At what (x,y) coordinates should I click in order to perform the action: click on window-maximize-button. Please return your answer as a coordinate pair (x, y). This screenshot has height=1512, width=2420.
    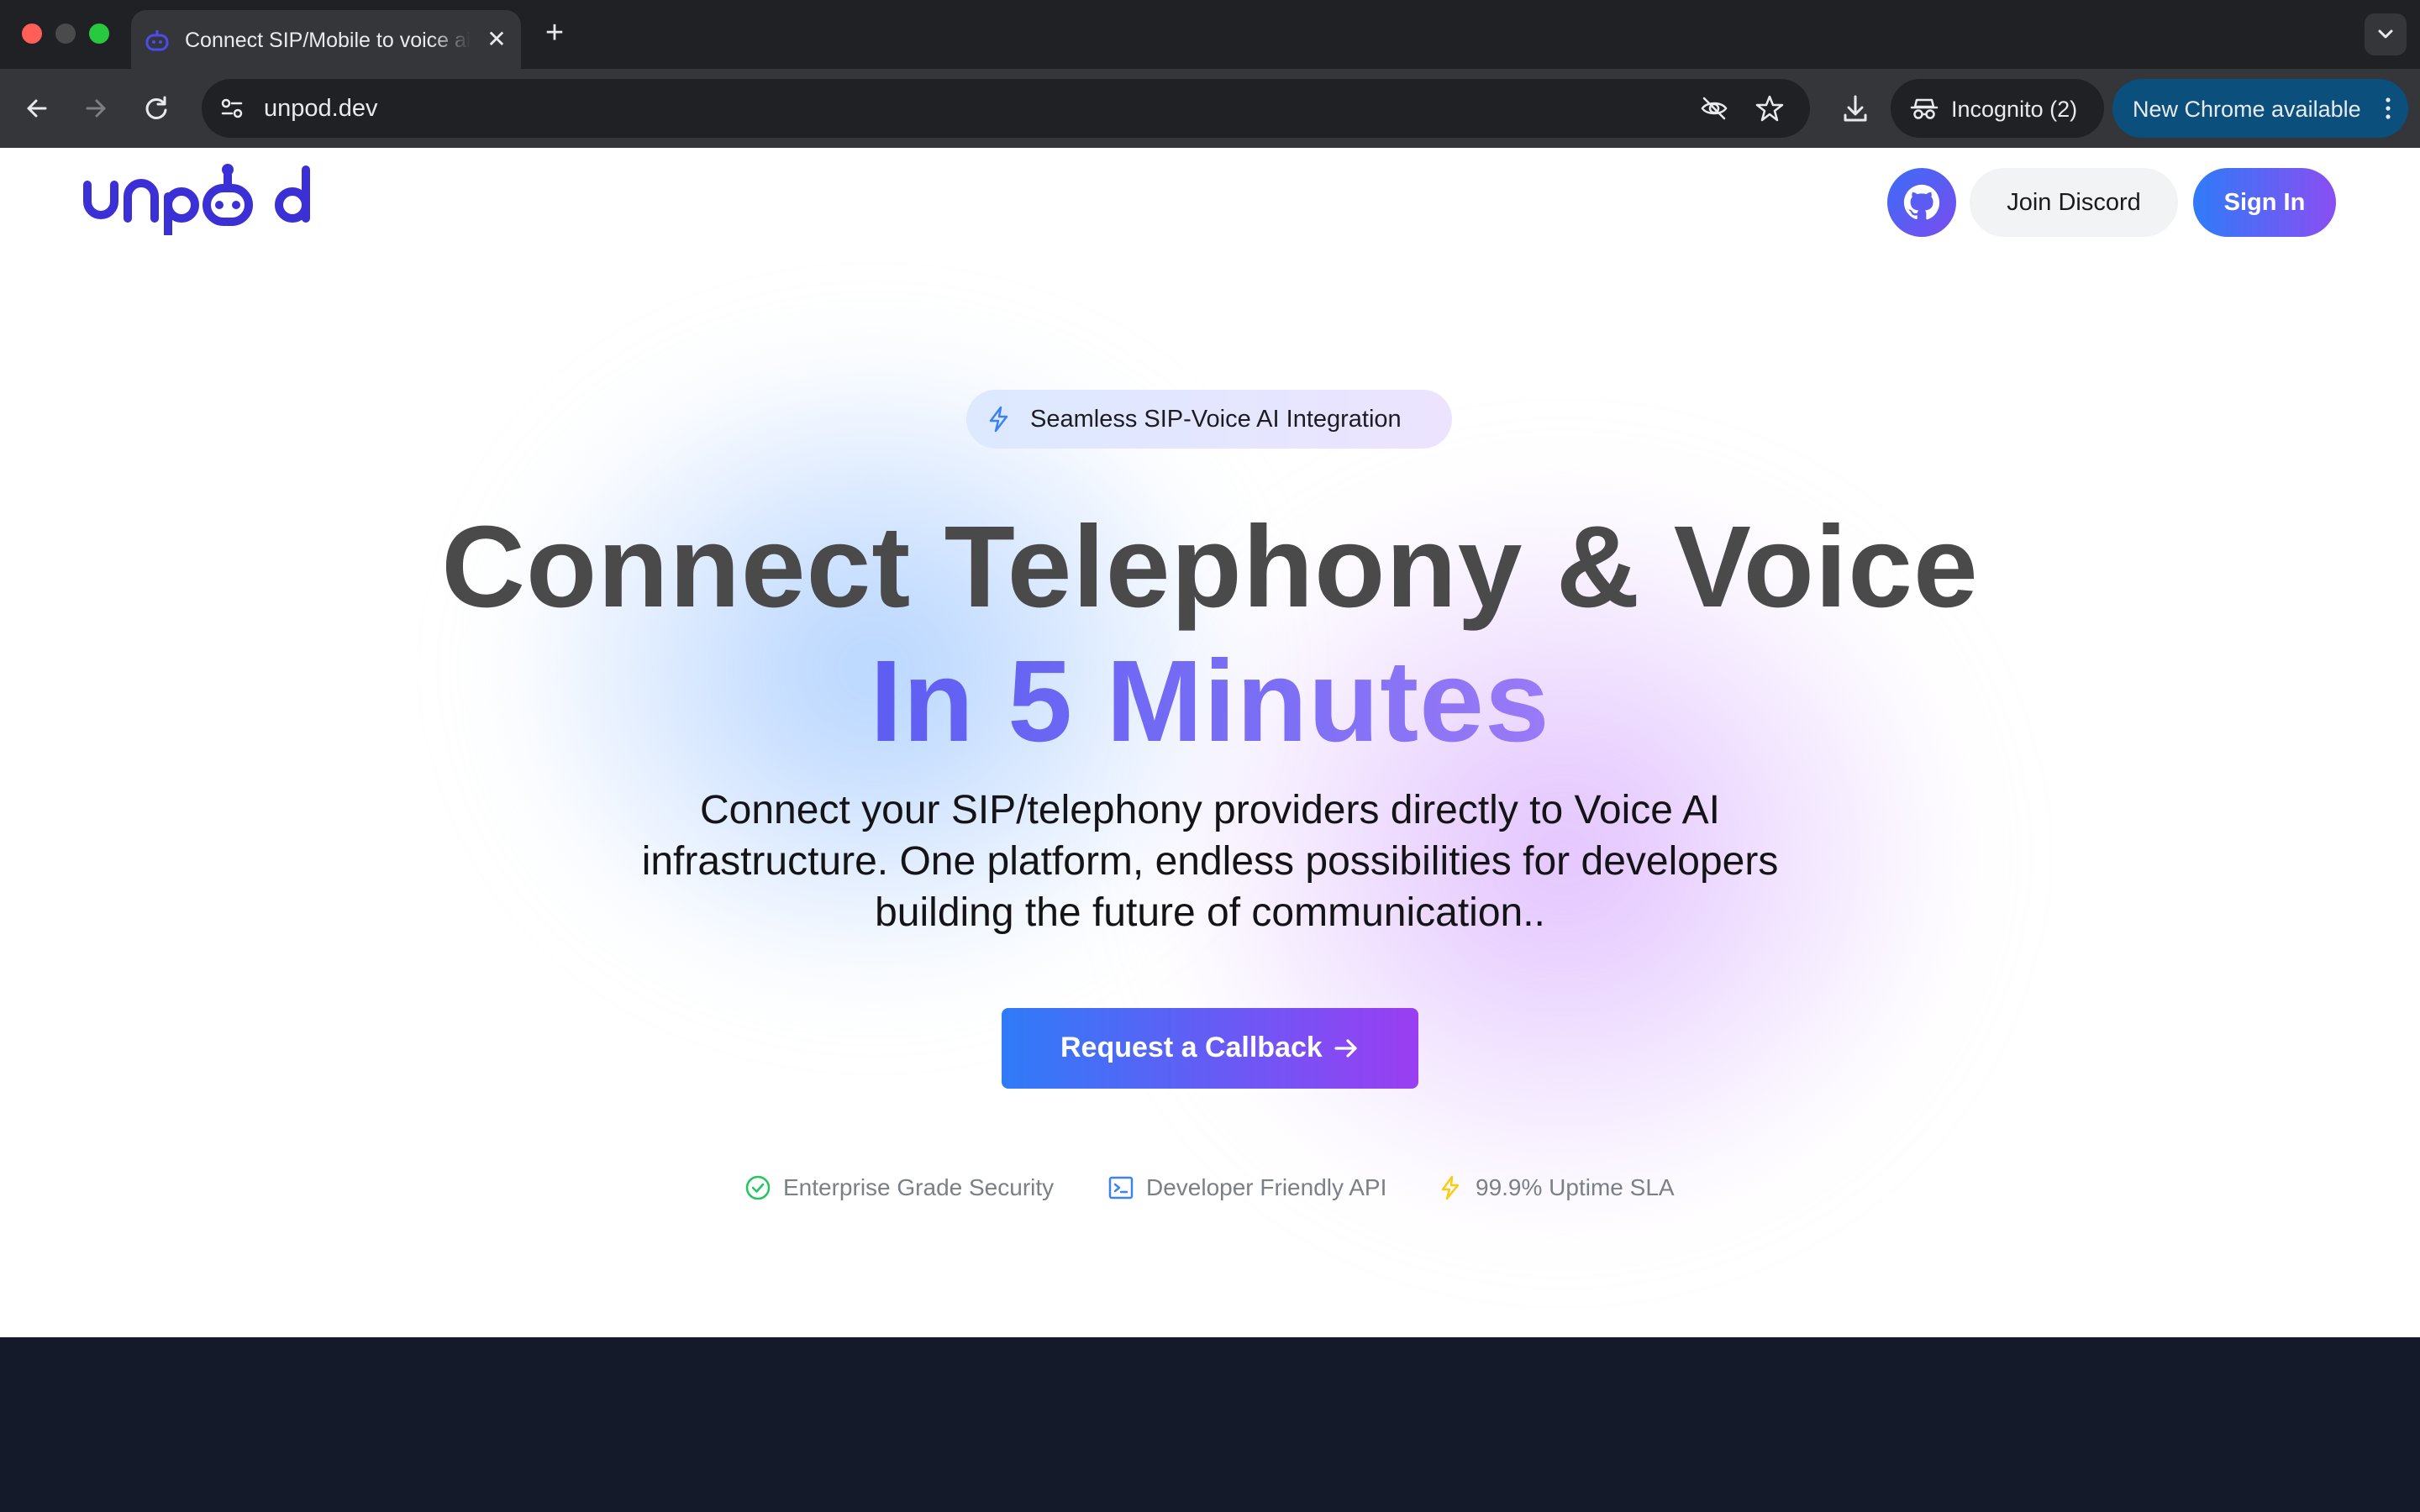
    Looking at the image, I should click on (99, 34).